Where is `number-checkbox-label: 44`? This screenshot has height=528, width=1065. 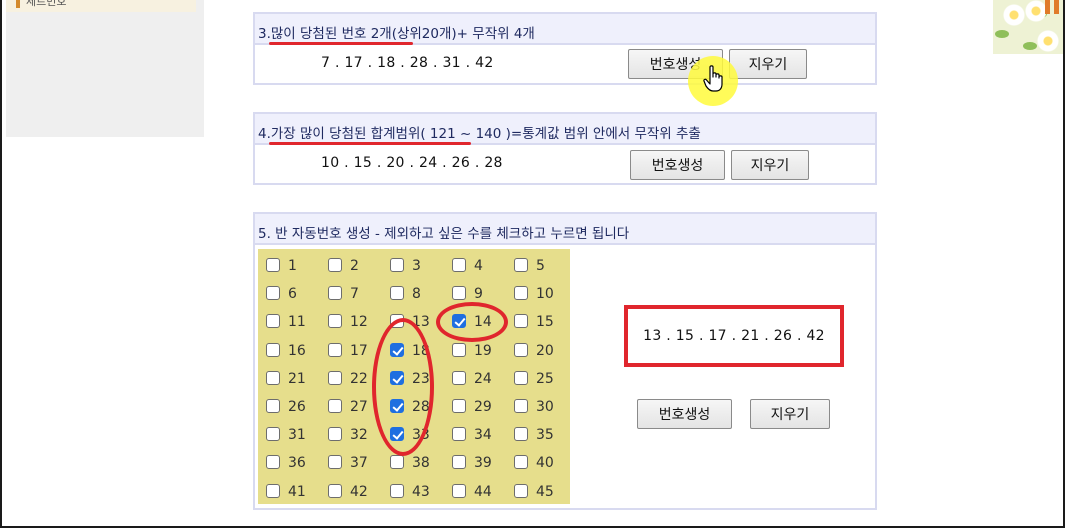
number-checkbox-label: 44 is located at coordinates (483, 491).